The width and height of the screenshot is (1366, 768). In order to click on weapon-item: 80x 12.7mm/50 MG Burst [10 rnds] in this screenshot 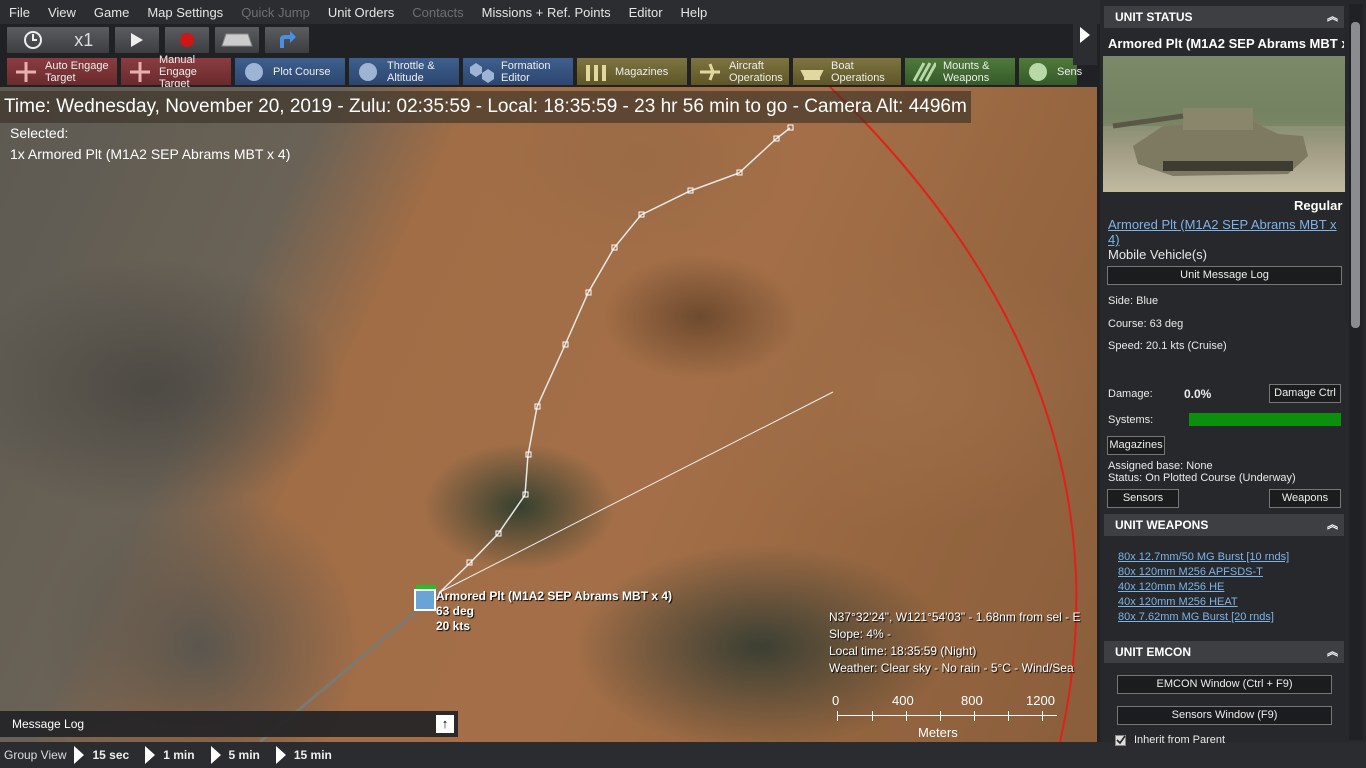, I will do `click(1203, 557)`.